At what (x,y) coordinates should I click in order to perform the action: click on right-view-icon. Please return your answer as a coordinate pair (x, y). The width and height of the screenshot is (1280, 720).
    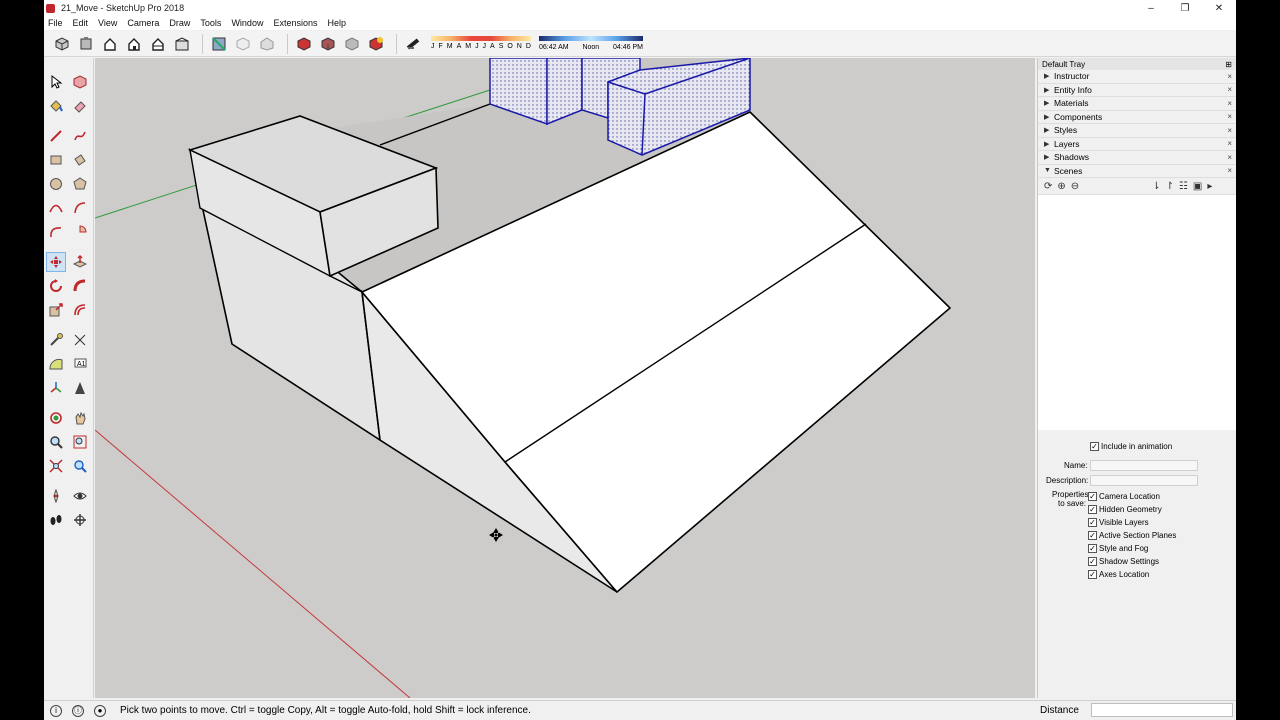
    Looking at the image, I should click on (134, 44).